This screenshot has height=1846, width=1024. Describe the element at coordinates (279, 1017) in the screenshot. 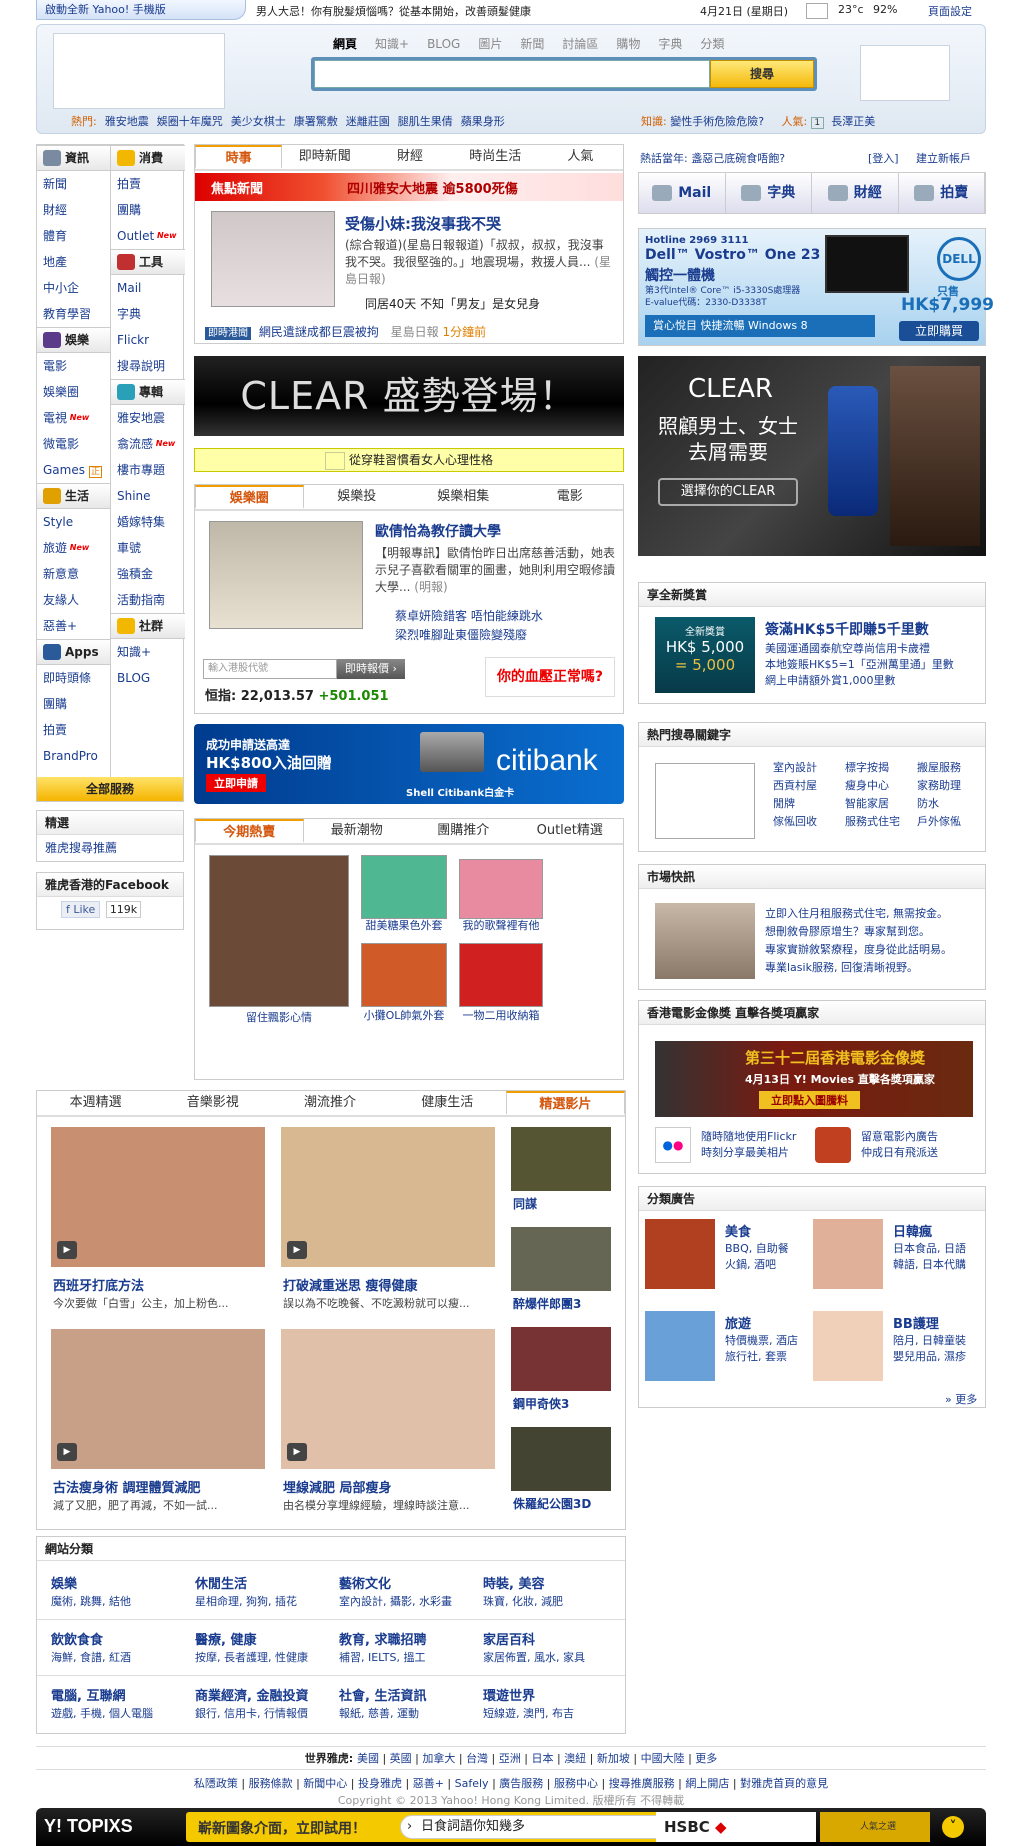

I see `product-caption: 留住飄影心情` at that location.